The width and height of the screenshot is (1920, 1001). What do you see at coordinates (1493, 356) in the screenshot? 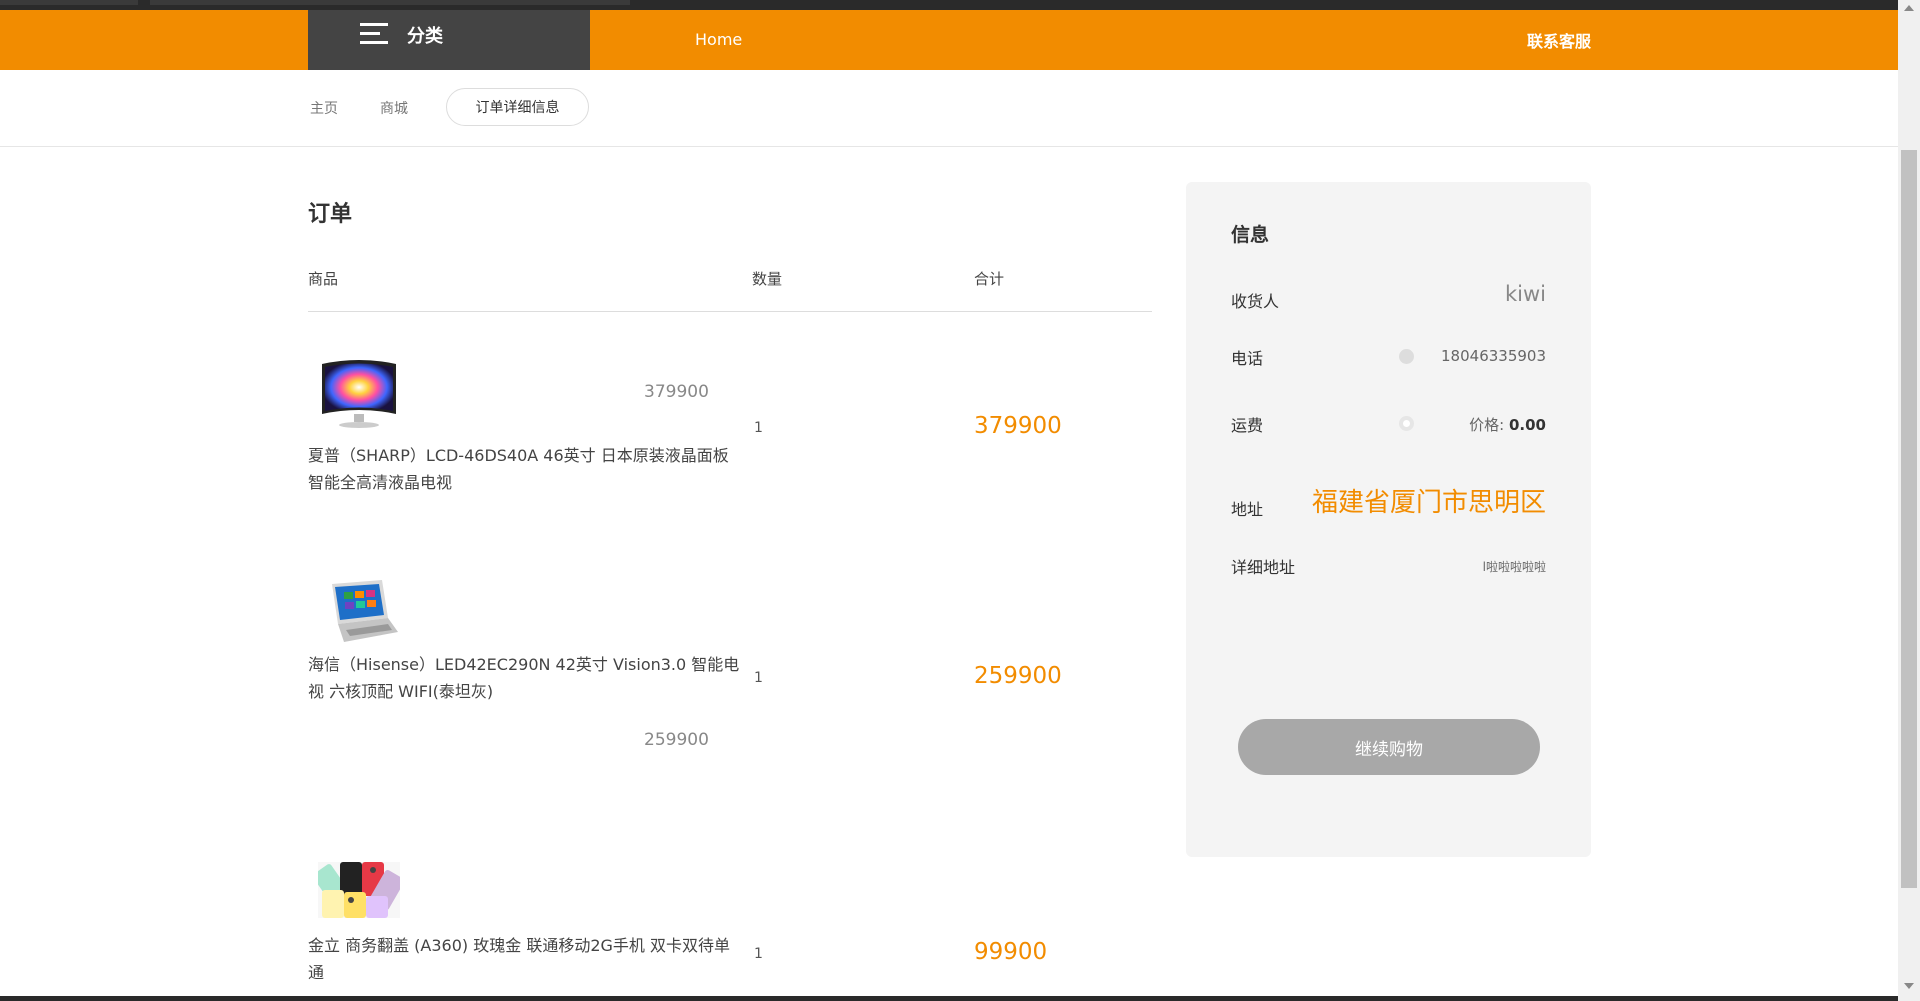
I see `phone-value: 18046335903` at bounding box center [1493, 356].